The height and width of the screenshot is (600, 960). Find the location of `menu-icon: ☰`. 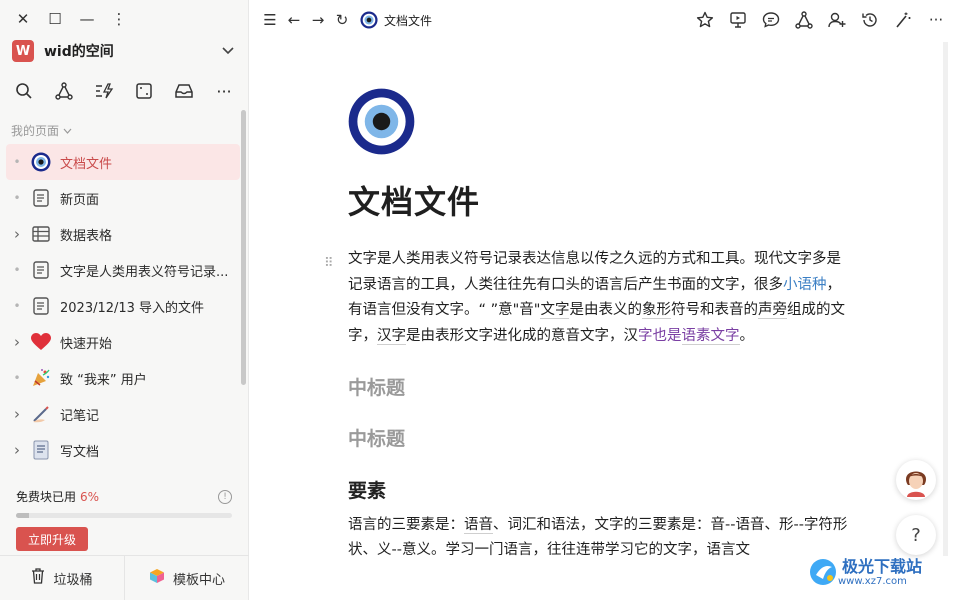

menu-icon: ☰ is located at coordinates (270, 20).